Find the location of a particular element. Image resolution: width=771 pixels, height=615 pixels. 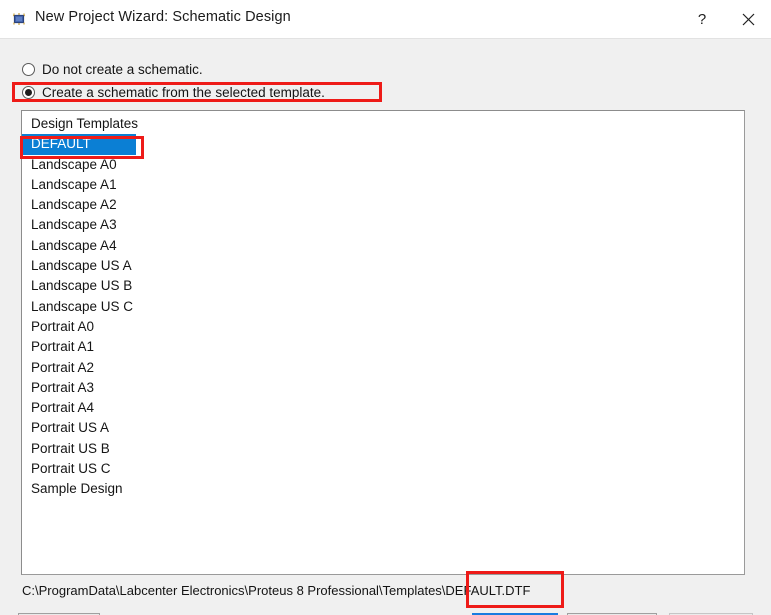

list-item: Sample Design is located at coordinates (383, 489).